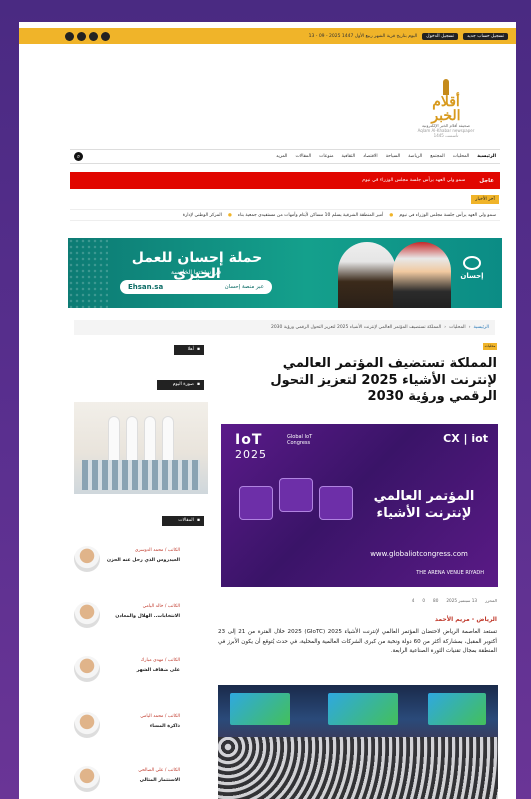  What do you see at coordinates (472, 276) in the screenshot?
I see `ehsan-brand: إحسان` at bounding box center [472, 276].